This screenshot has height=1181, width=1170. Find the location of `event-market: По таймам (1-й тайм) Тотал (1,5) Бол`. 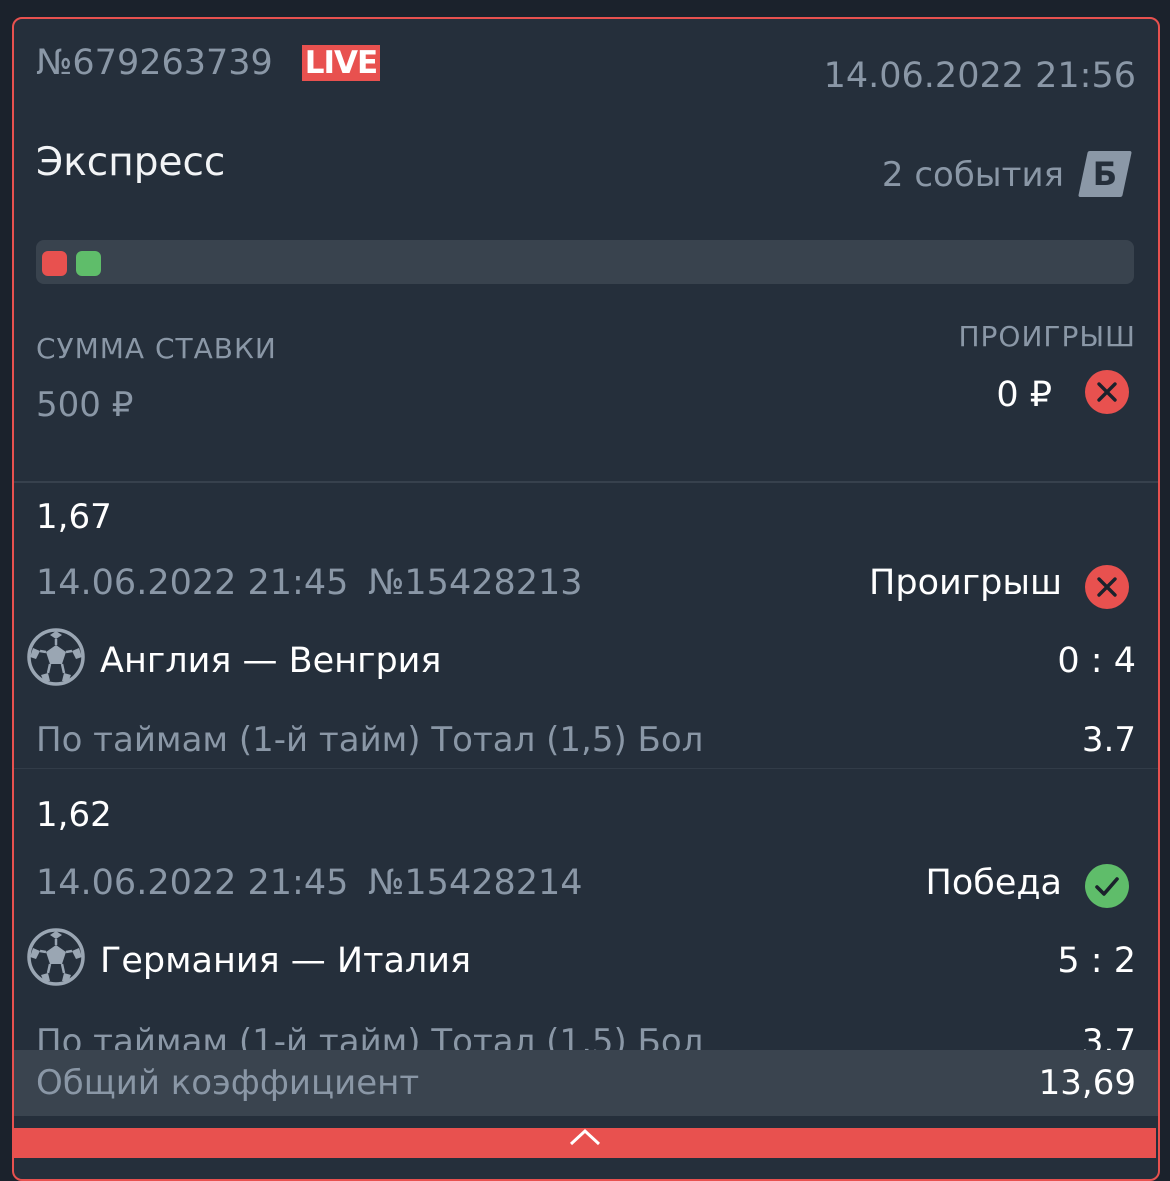

event-market: По таймам (1-й тайм) Тотал (1,5) Бол is located at coordinates (370, 740).